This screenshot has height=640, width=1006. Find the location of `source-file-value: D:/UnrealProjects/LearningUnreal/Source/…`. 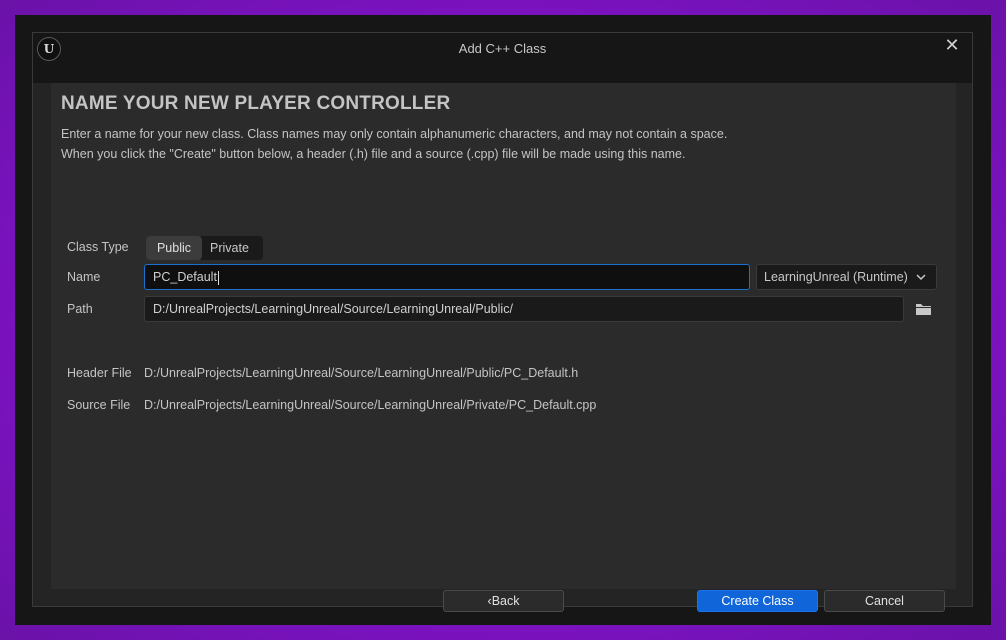

source-file-value: D:/UnrealProjects/LearningUnreal/Source/… is located at coordinates (370, 405).